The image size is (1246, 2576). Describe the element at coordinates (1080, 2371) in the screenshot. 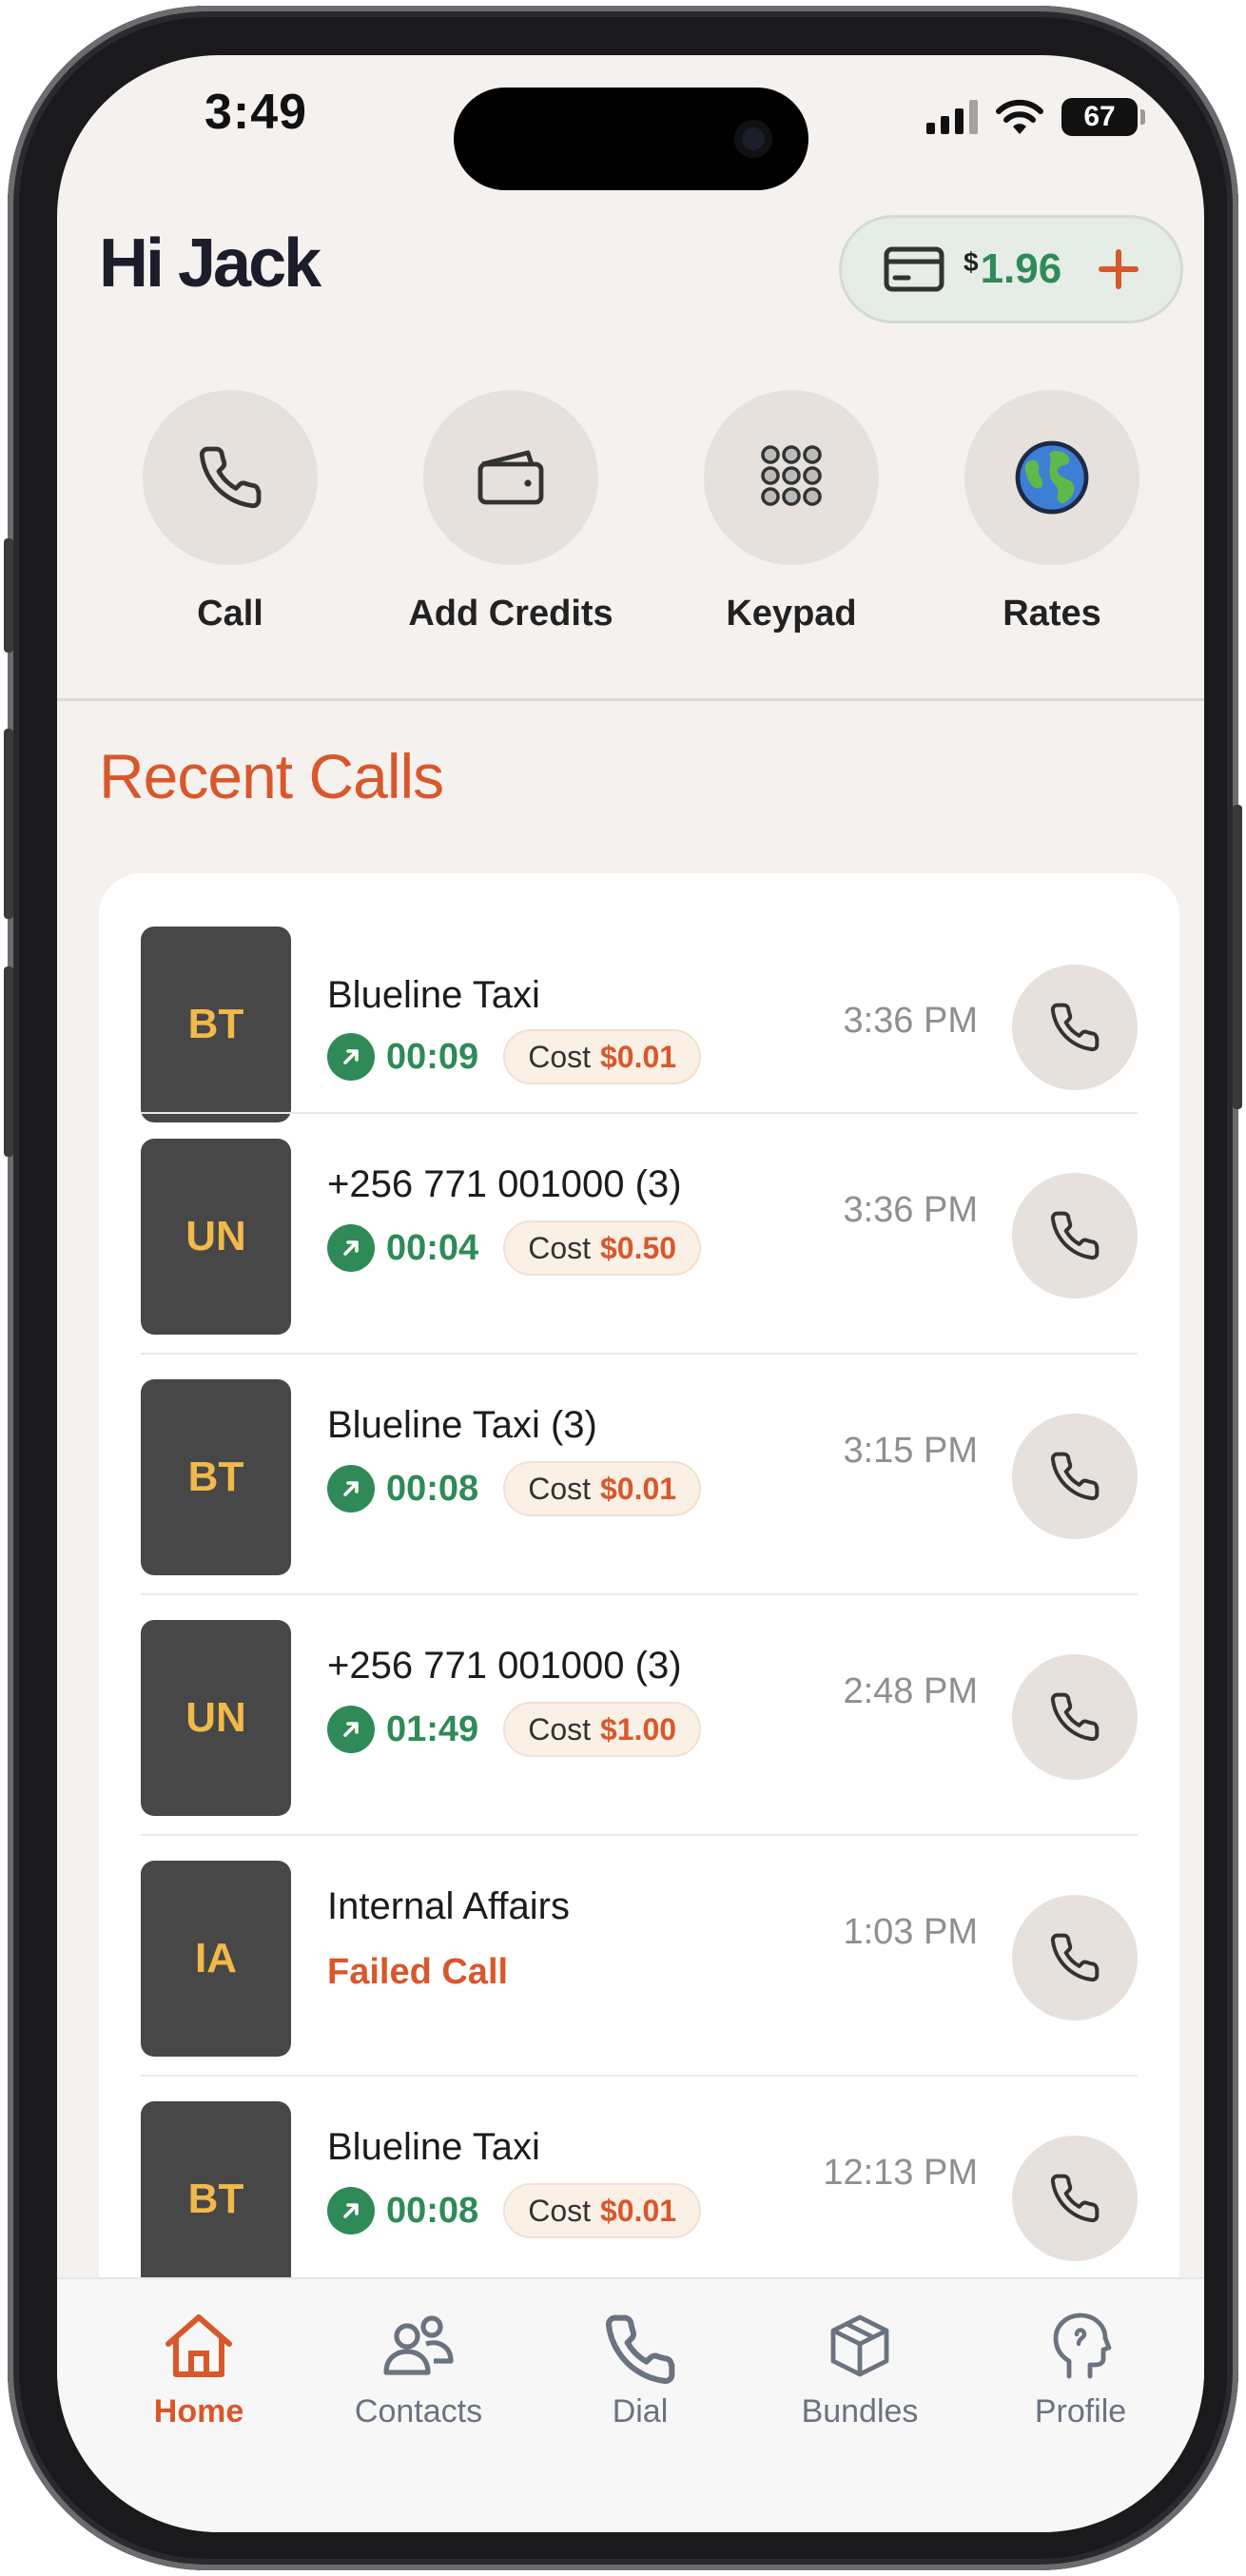

I see `tab-profile: Profile` at that location.